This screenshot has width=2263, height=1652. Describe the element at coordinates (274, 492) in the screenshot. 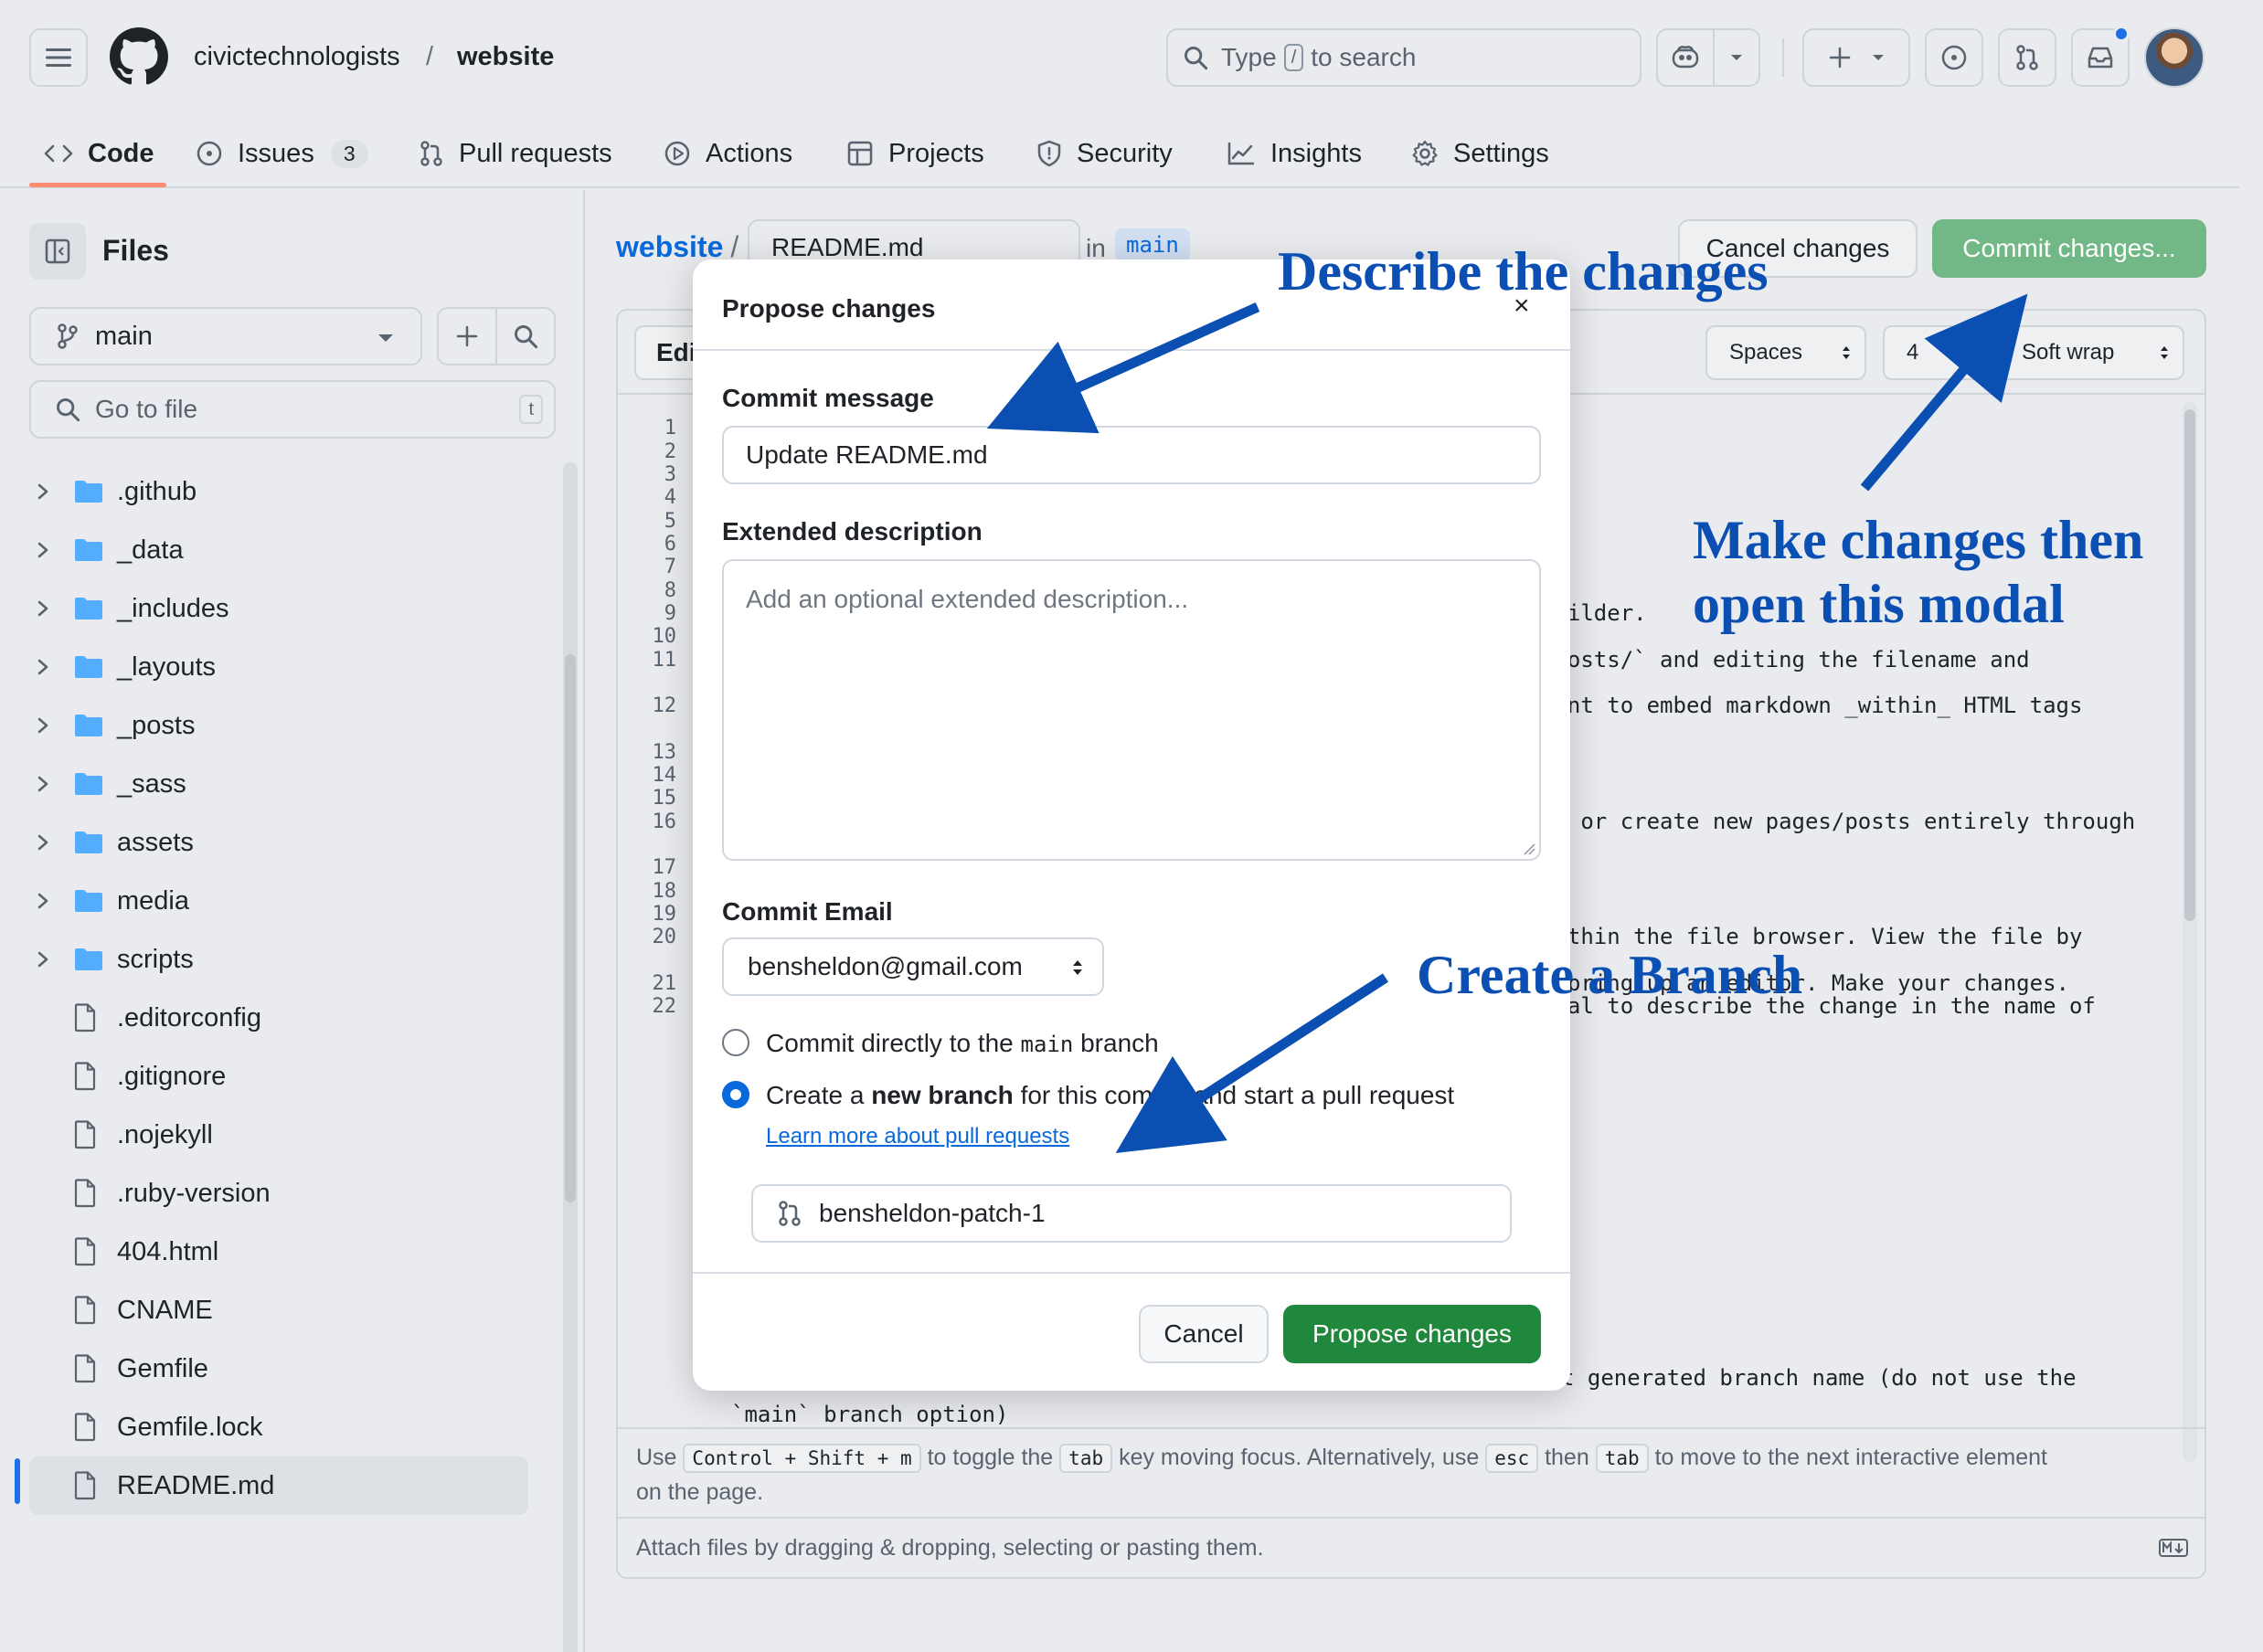

I see `tree-folder: .github` at that location.